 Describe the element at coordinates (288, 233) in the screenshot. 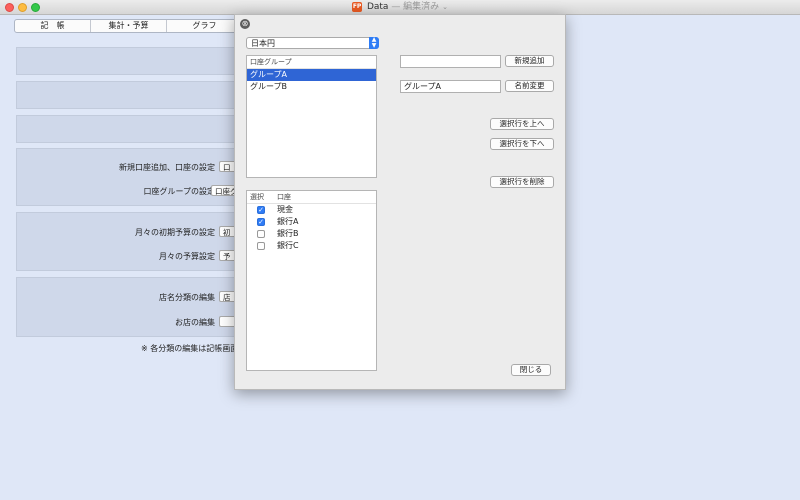

I see `account-name: 銀行B` at that location.